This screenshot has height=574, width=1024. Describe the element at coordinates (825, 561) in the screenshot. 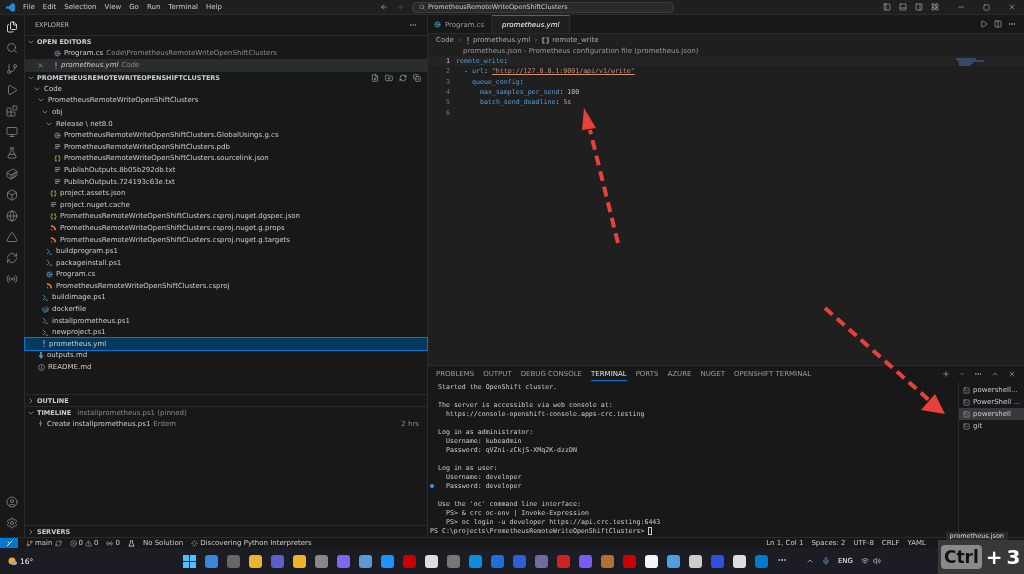

I see `mic-icon` at that location.